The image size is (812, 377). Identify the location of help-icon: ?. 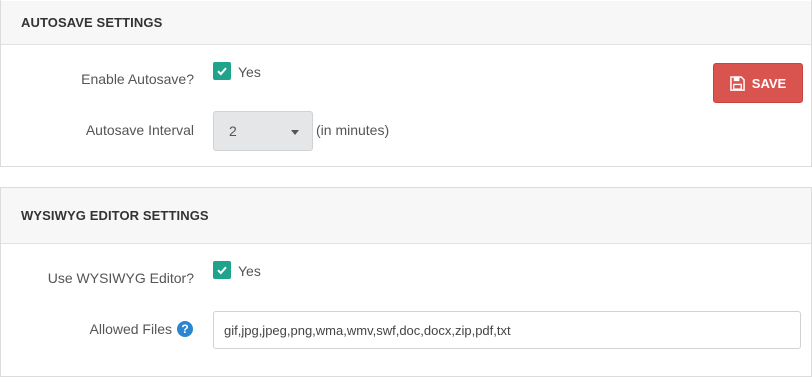
(185, 329).